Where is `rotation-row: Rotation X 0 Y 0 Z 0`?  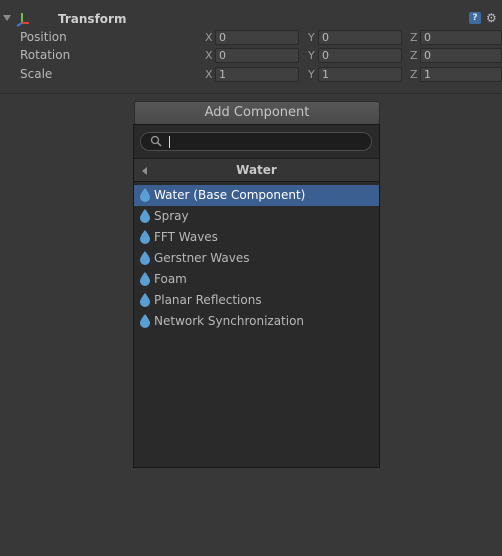 rotation-row: Rotation X 0 Y 0 Z 0 is located at coordinates (251, 55).